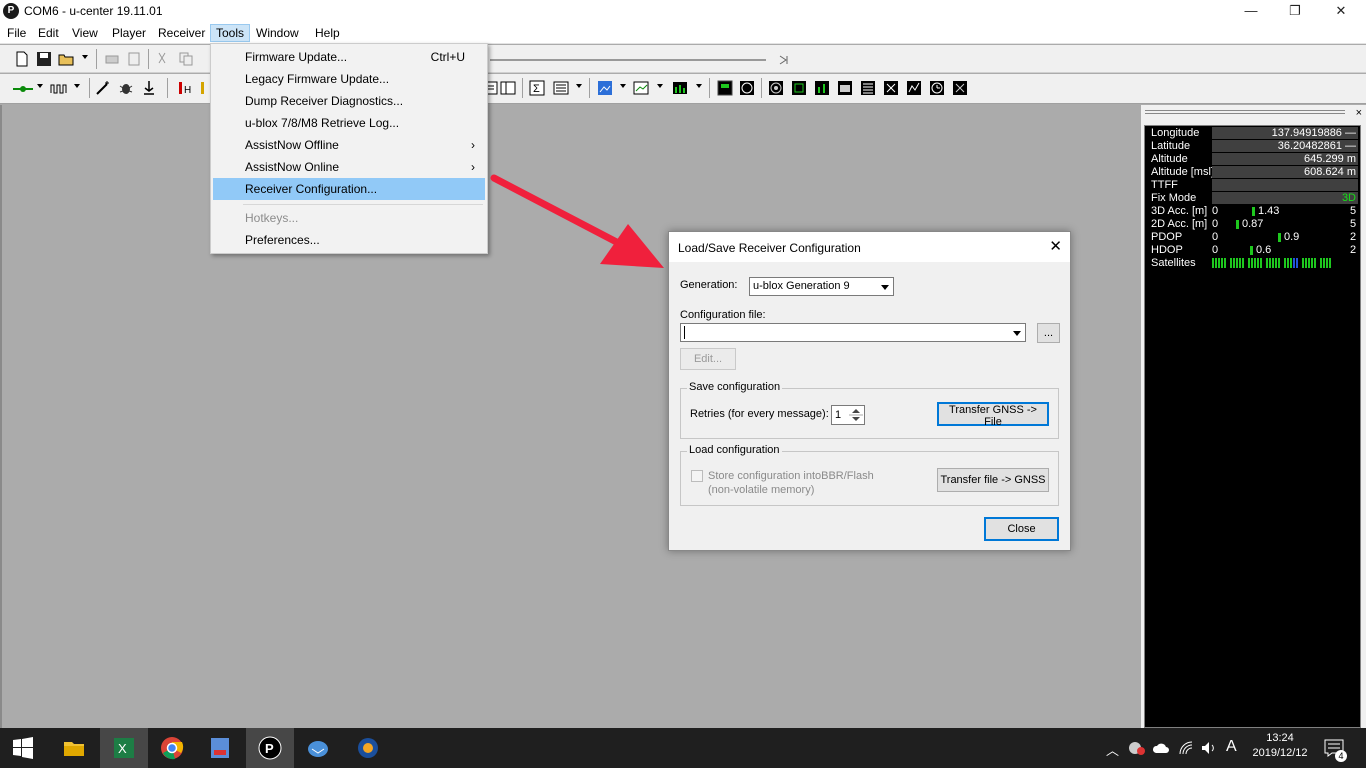 The width and height of the screenshot is (1366, 768). What do you see at coordinates (641, 88) in the screenshot?
I see `chart-view-icon` at bounding box center [641, 88].